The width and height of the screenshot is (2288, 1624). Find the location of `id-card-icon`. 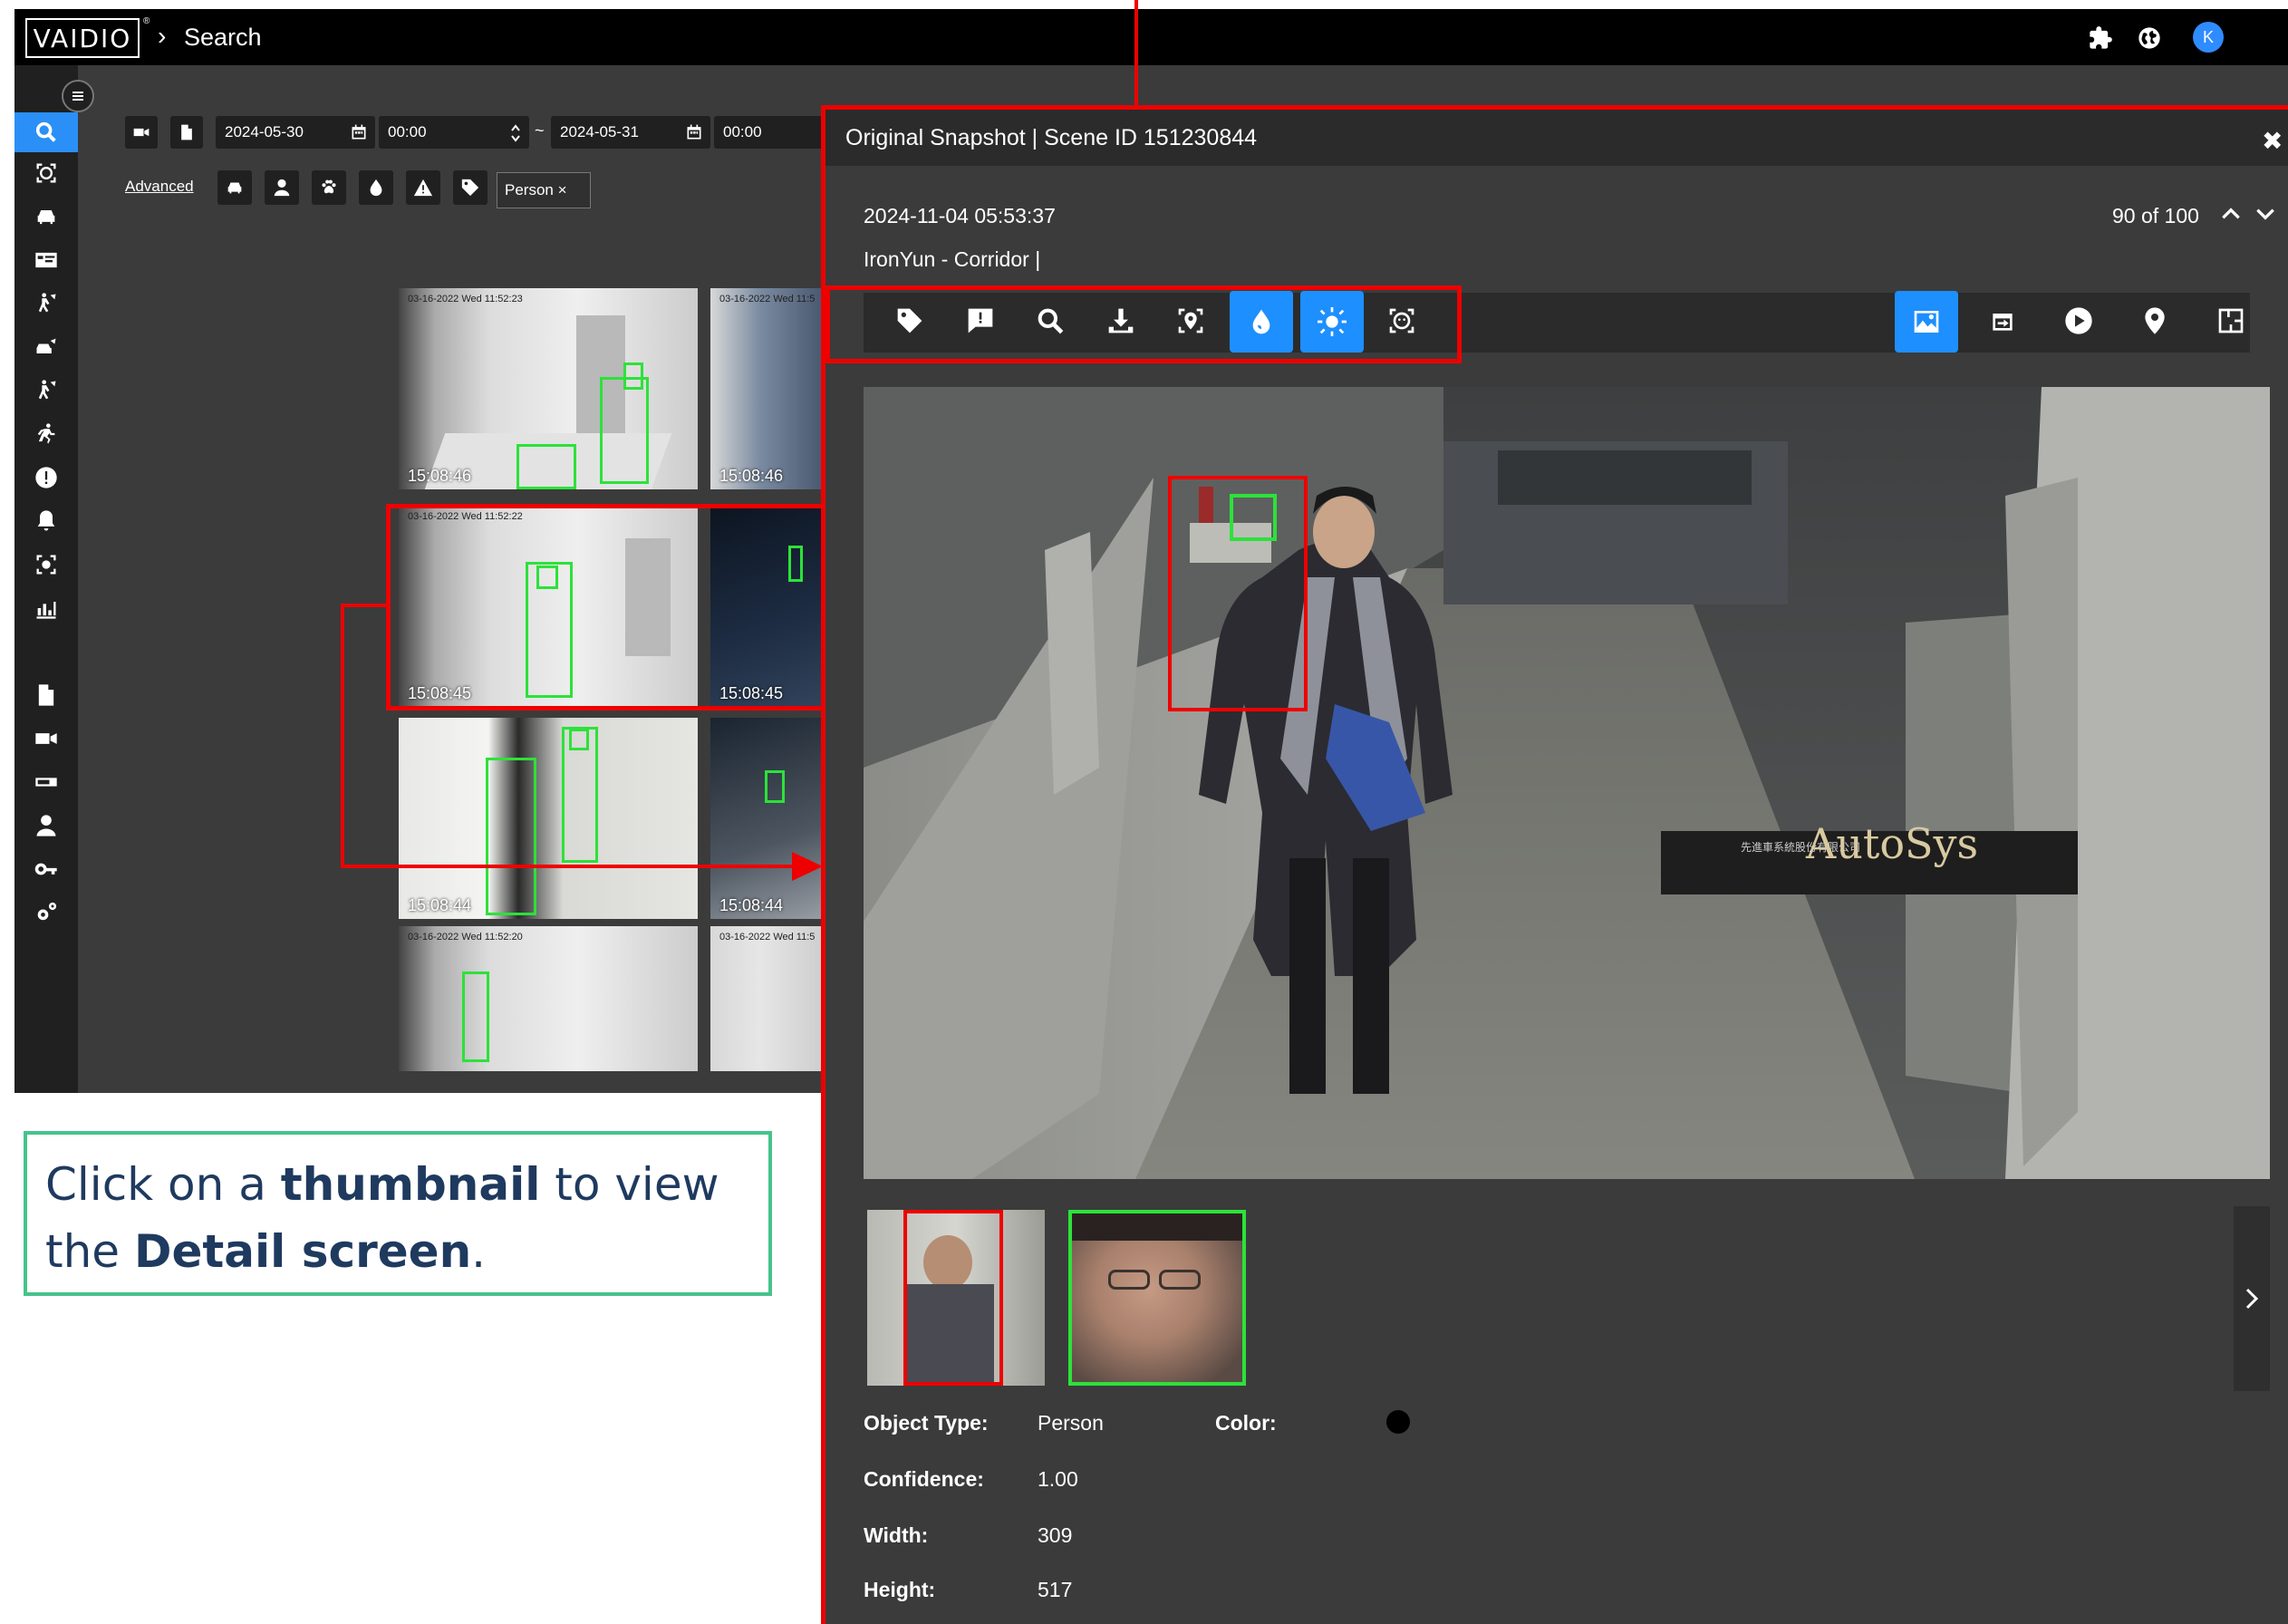

id-card-icon is located at coordinates (46, 260).